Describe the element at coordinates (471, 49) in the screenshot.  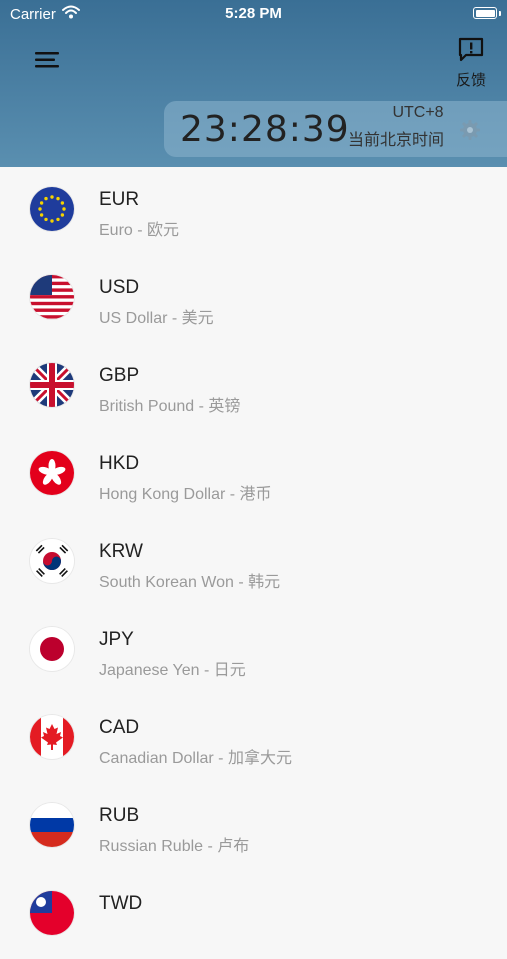
I see `message-alert-icon` at that location.